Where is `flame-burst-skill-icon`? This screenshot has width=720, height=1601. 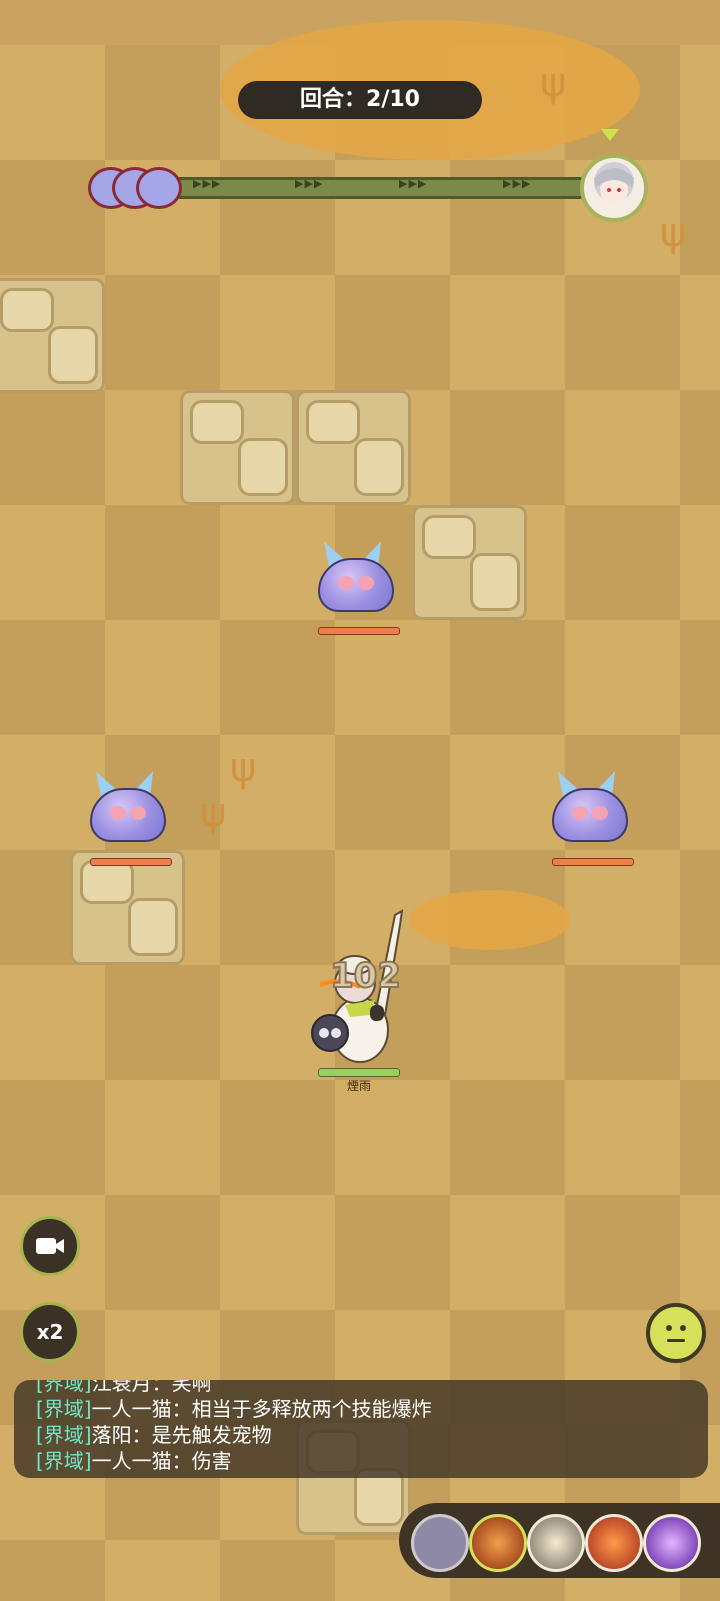 flame-burst-skill-icon is located at coordinates (614, 1543).